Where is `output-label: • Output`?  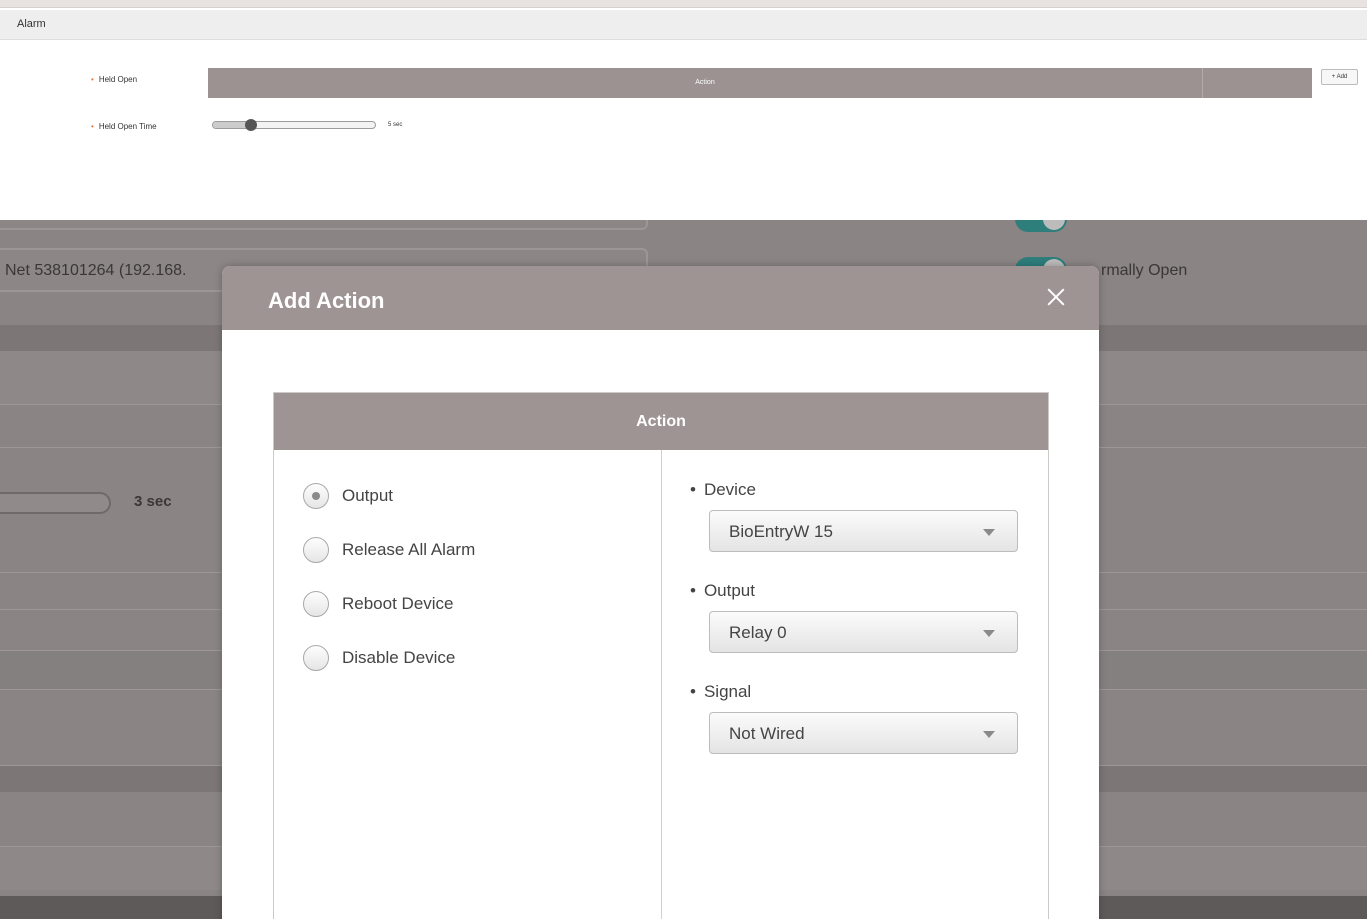
output-label: • Output is located at coordinates (722, 590).